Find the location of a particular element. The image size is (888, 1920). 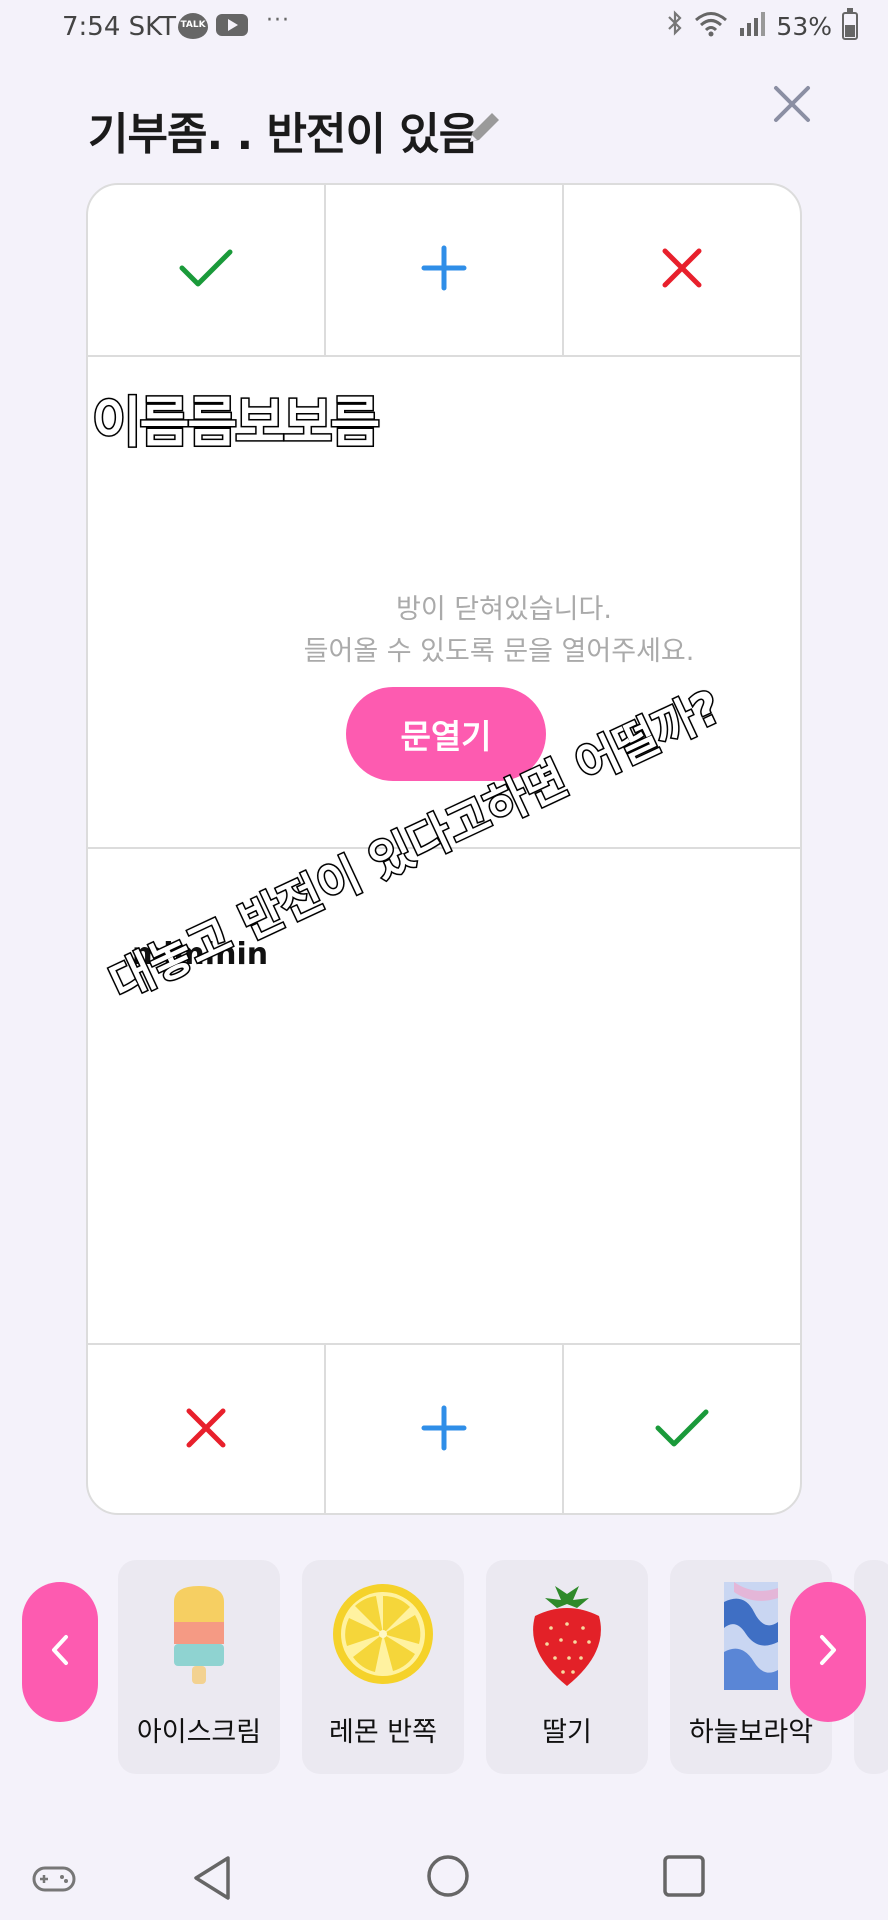

top-action-row is located at coordinates (444, 271).